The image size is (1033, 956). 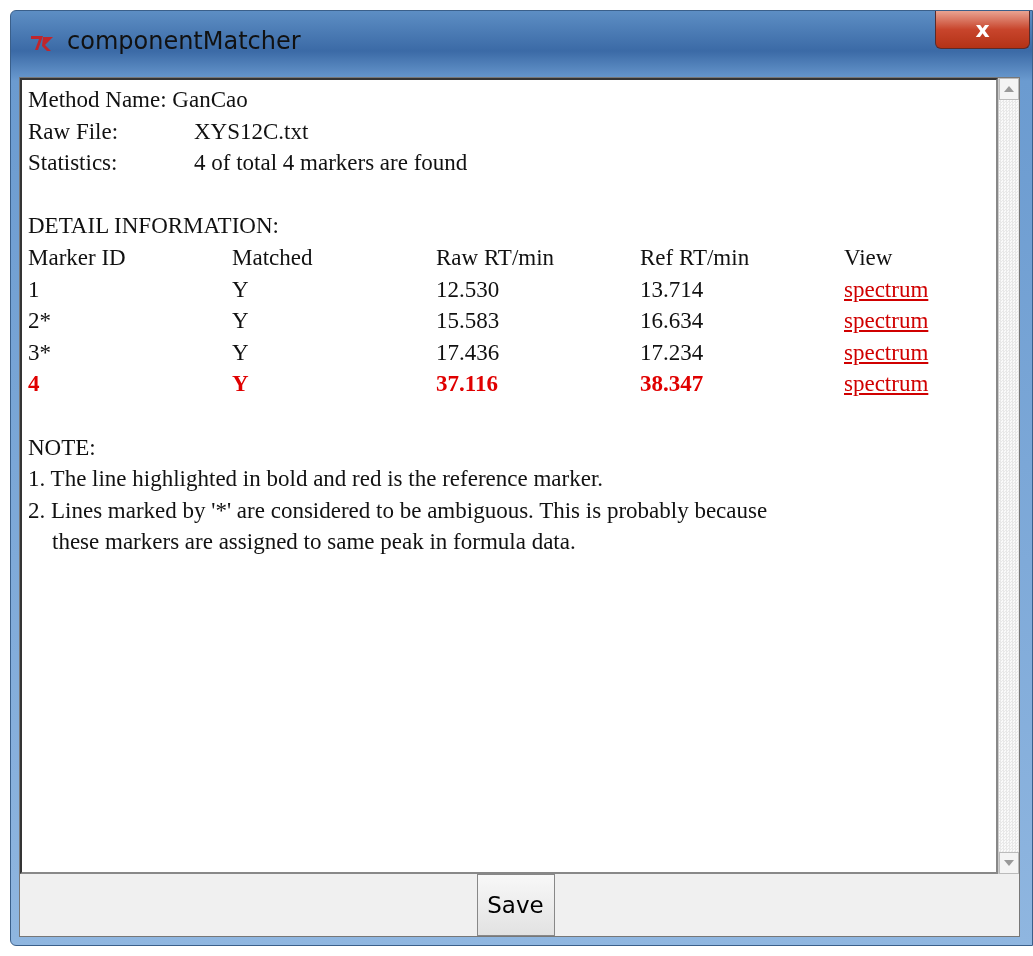 I want to click on down-arrow-icon, so click(x=1009, y=863).